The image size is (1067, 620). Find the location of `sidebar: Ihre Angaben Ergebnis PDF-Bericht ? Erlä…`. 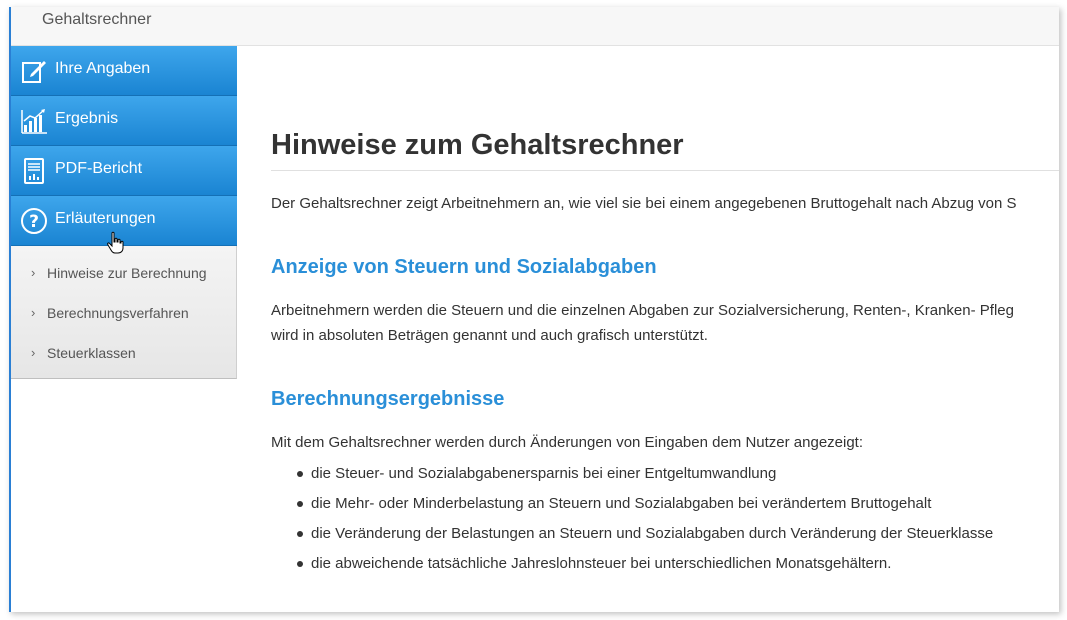

sidebar: Ihre Angaben Ergebnis PDF-Bericht ? Erlä… is located at coordinates (124, 212).